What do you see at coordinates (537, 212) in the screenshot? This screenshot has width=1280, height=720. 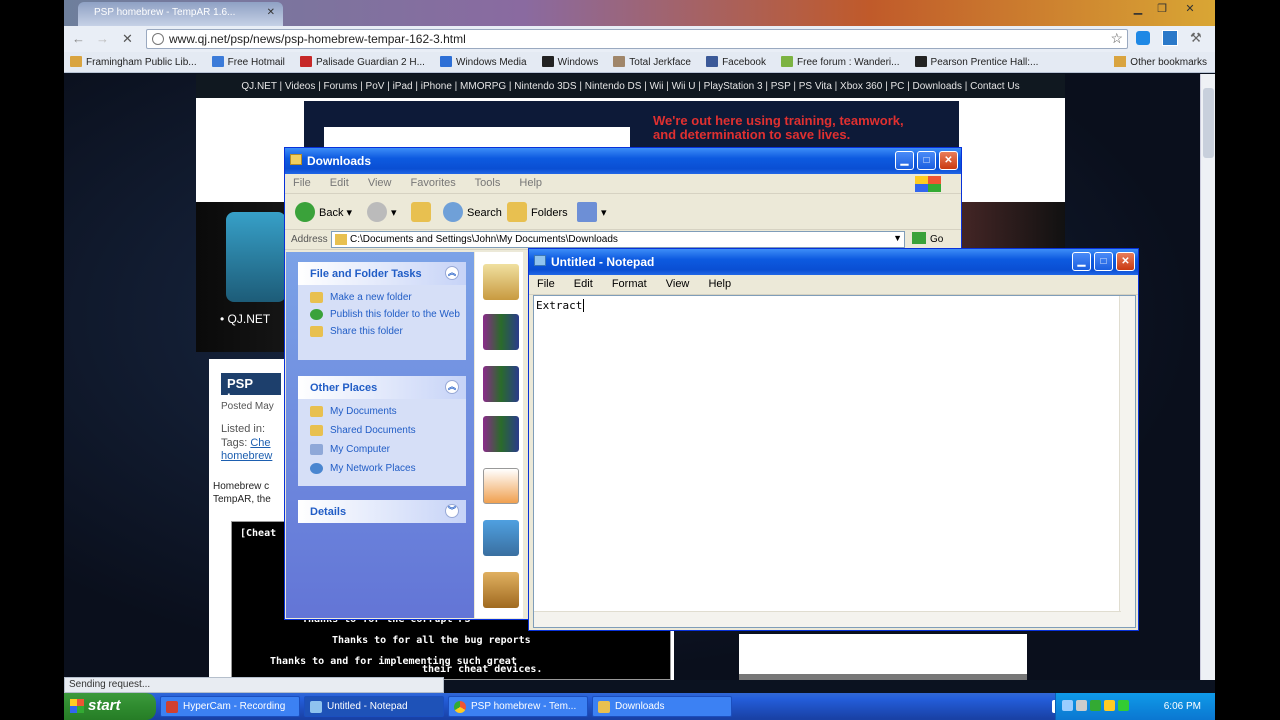 I see `folders-button: Folders` at bounding box center [537, 212].